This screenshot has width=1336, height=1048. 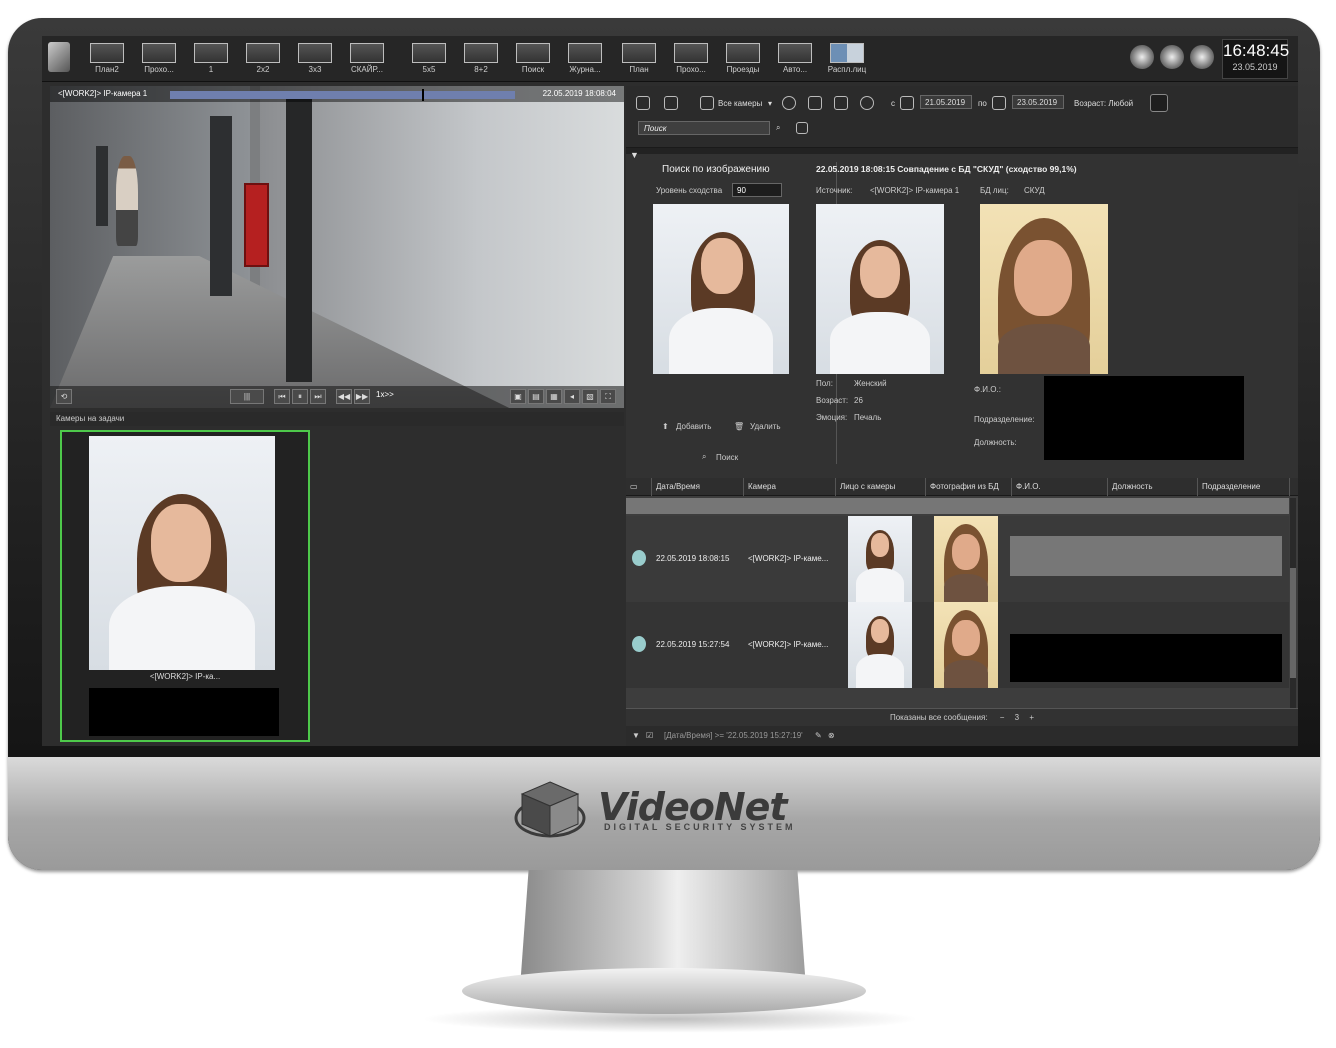 What do you see at coordinates (815, 103) in the screenshot?
I see `undo-icon` at bounding box center [815, 103].